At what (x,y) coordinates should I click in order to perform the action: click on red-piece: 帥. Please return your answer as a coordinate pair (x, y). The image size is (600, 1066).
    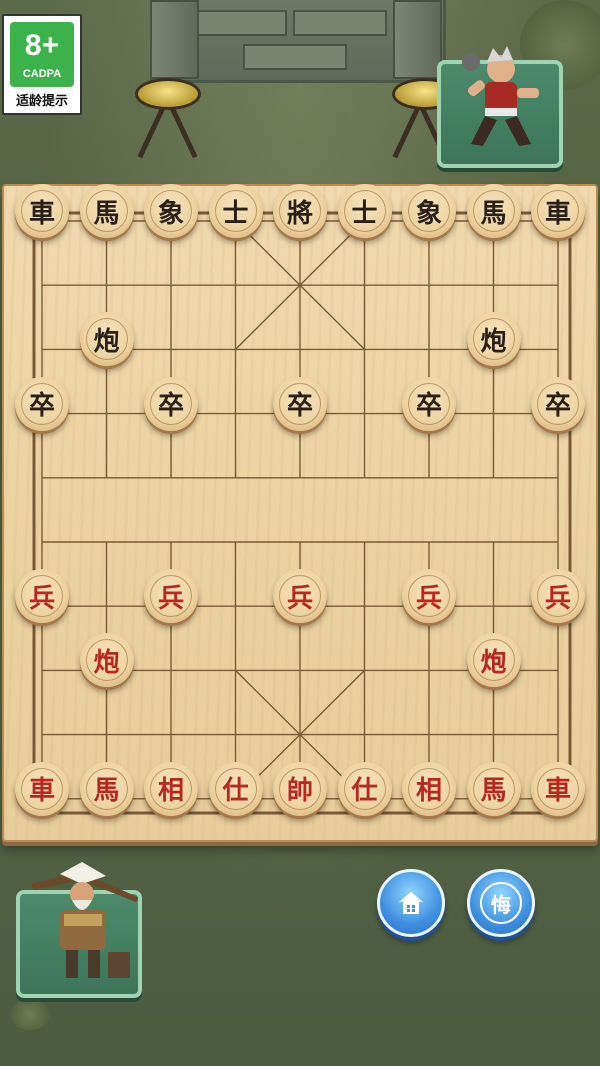
    Looking at the image, I should click on (300, 788).